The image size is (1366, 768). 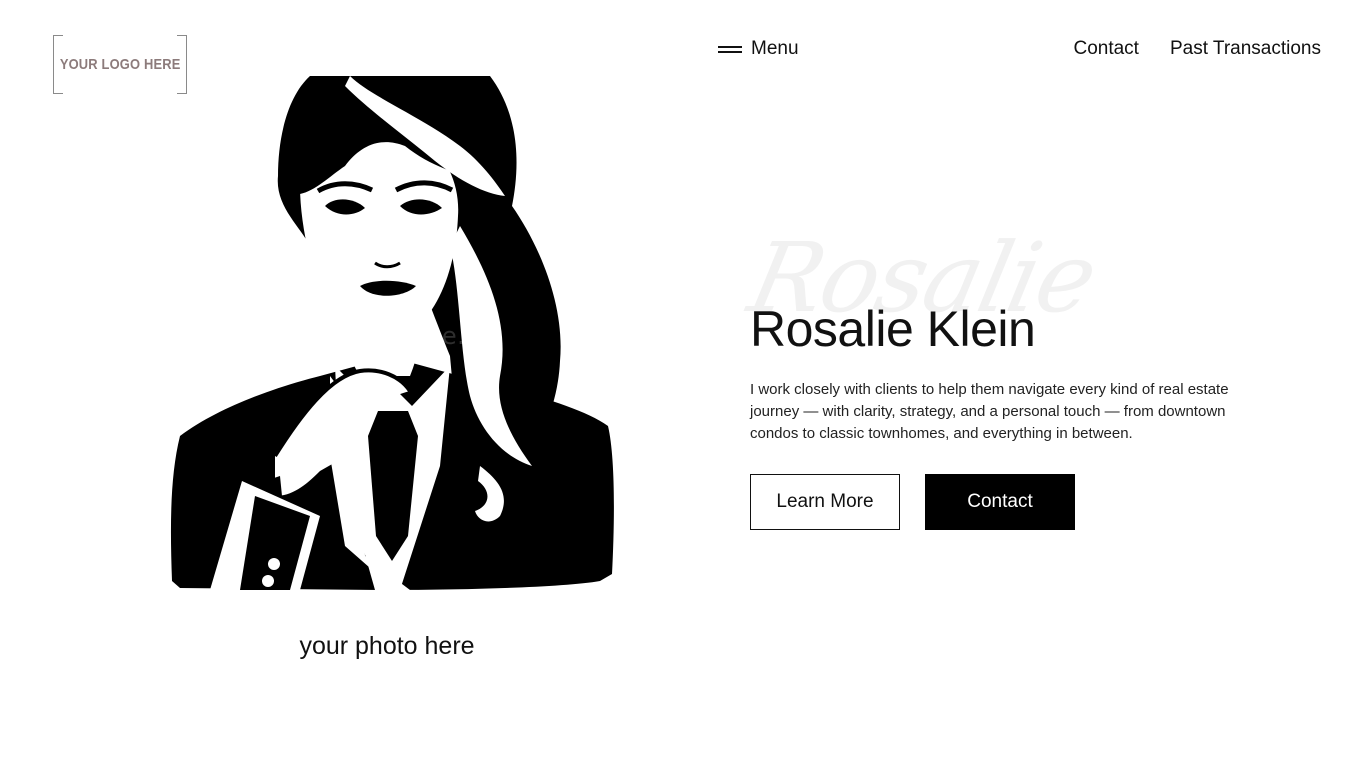 What do you see at coordinates (387, 646) in the screenshot?
I see `photo-caption: your photo here` at bounding box center [387, 646].